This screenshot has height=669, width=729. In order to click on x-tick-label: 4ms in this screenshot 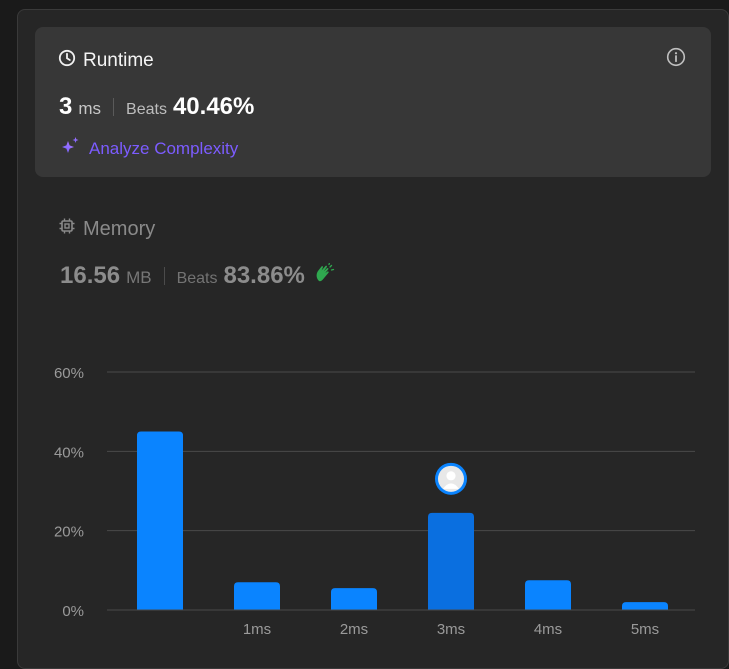, I will do `click(548, 629)`.